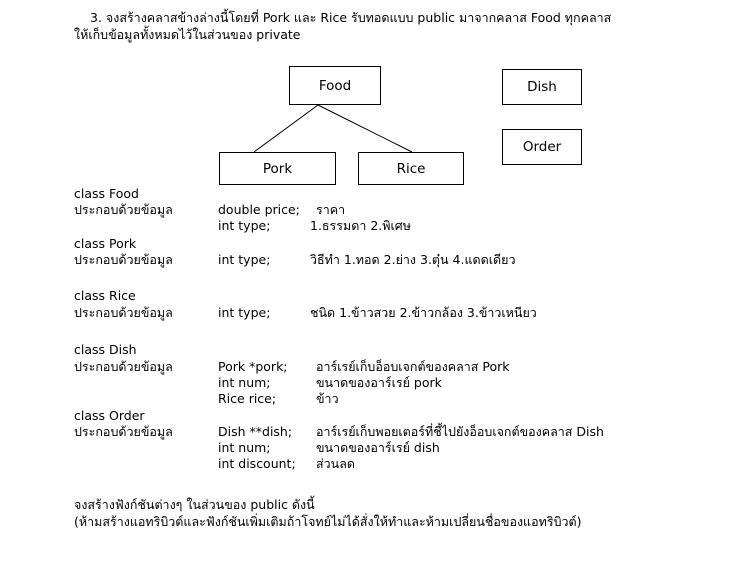 The height and width of the screenshot is (567, 754). I want to click on field-desc: 1.ธรรมดา 2.พิเศษ, so click(360, 225).